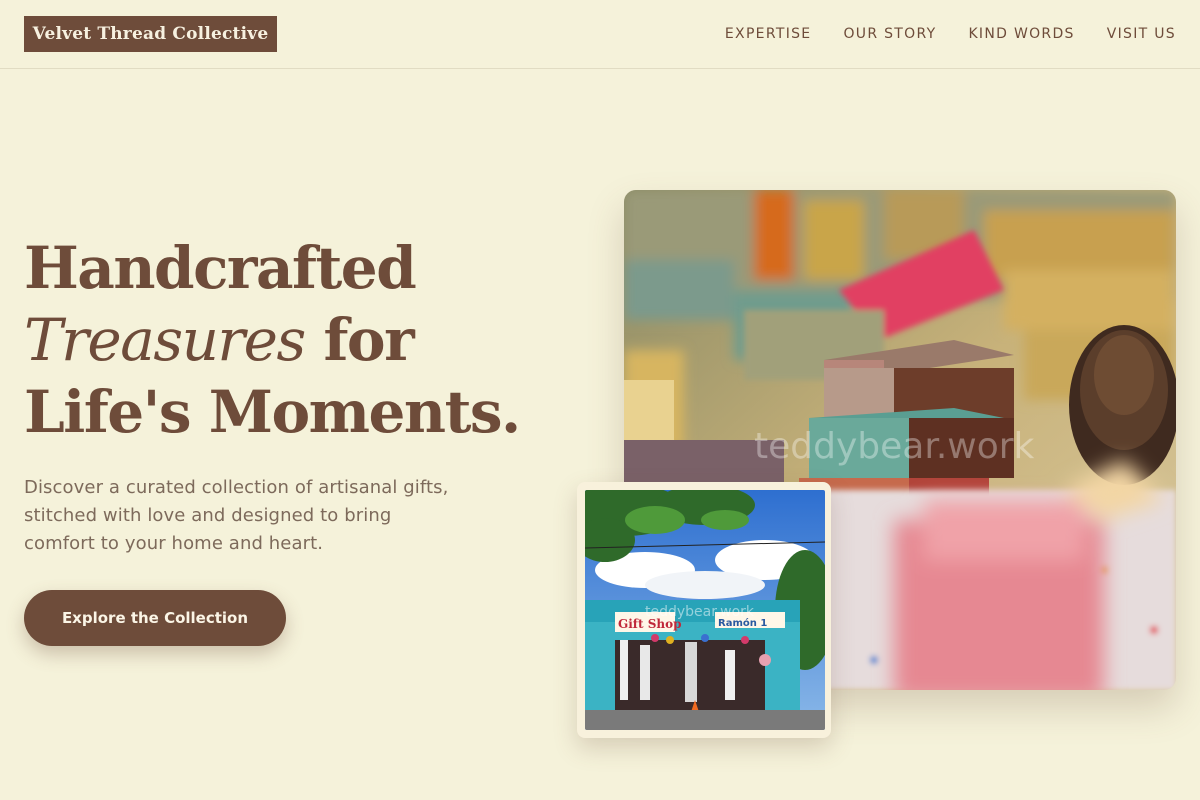  Describe the element at coordinates (150, 34) in the screenshot. I see `brand-logo: Velvet Thread Collective` at that location.